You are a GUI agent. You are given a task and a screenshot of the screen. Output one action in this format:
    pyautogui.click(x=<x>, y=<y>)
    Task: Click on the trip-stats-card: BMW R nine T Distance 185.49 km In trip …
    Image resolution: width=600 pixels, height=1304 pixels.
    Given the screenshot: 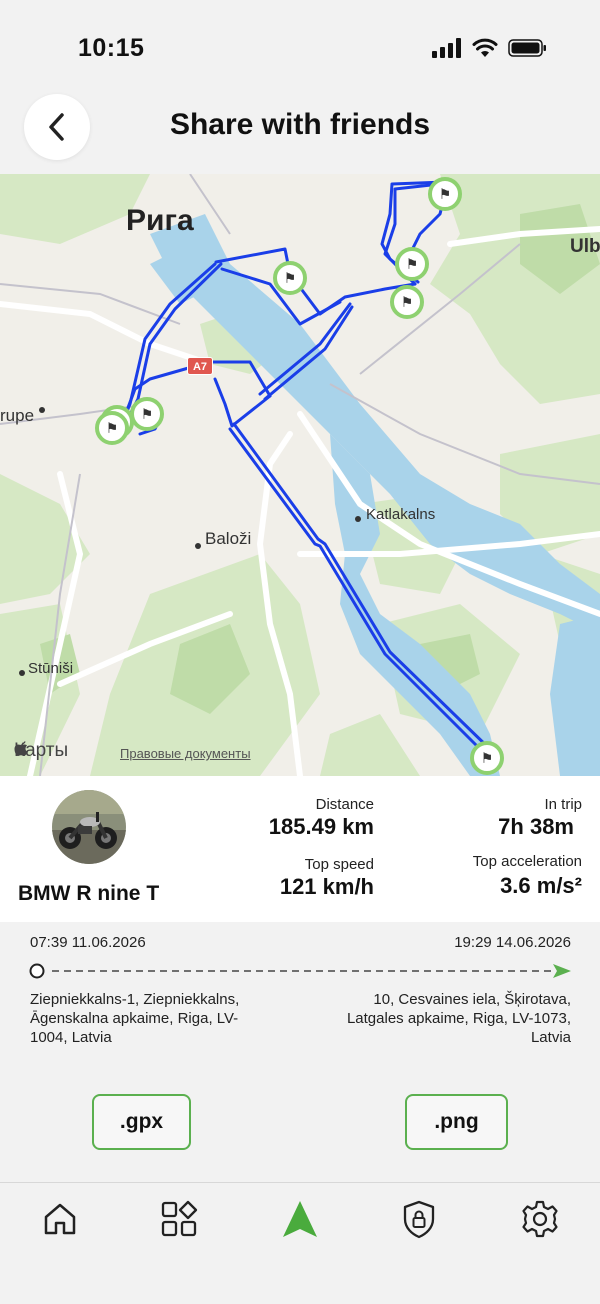 What is the action you would take?
    pyautogui.click(x=300, y=849)
    